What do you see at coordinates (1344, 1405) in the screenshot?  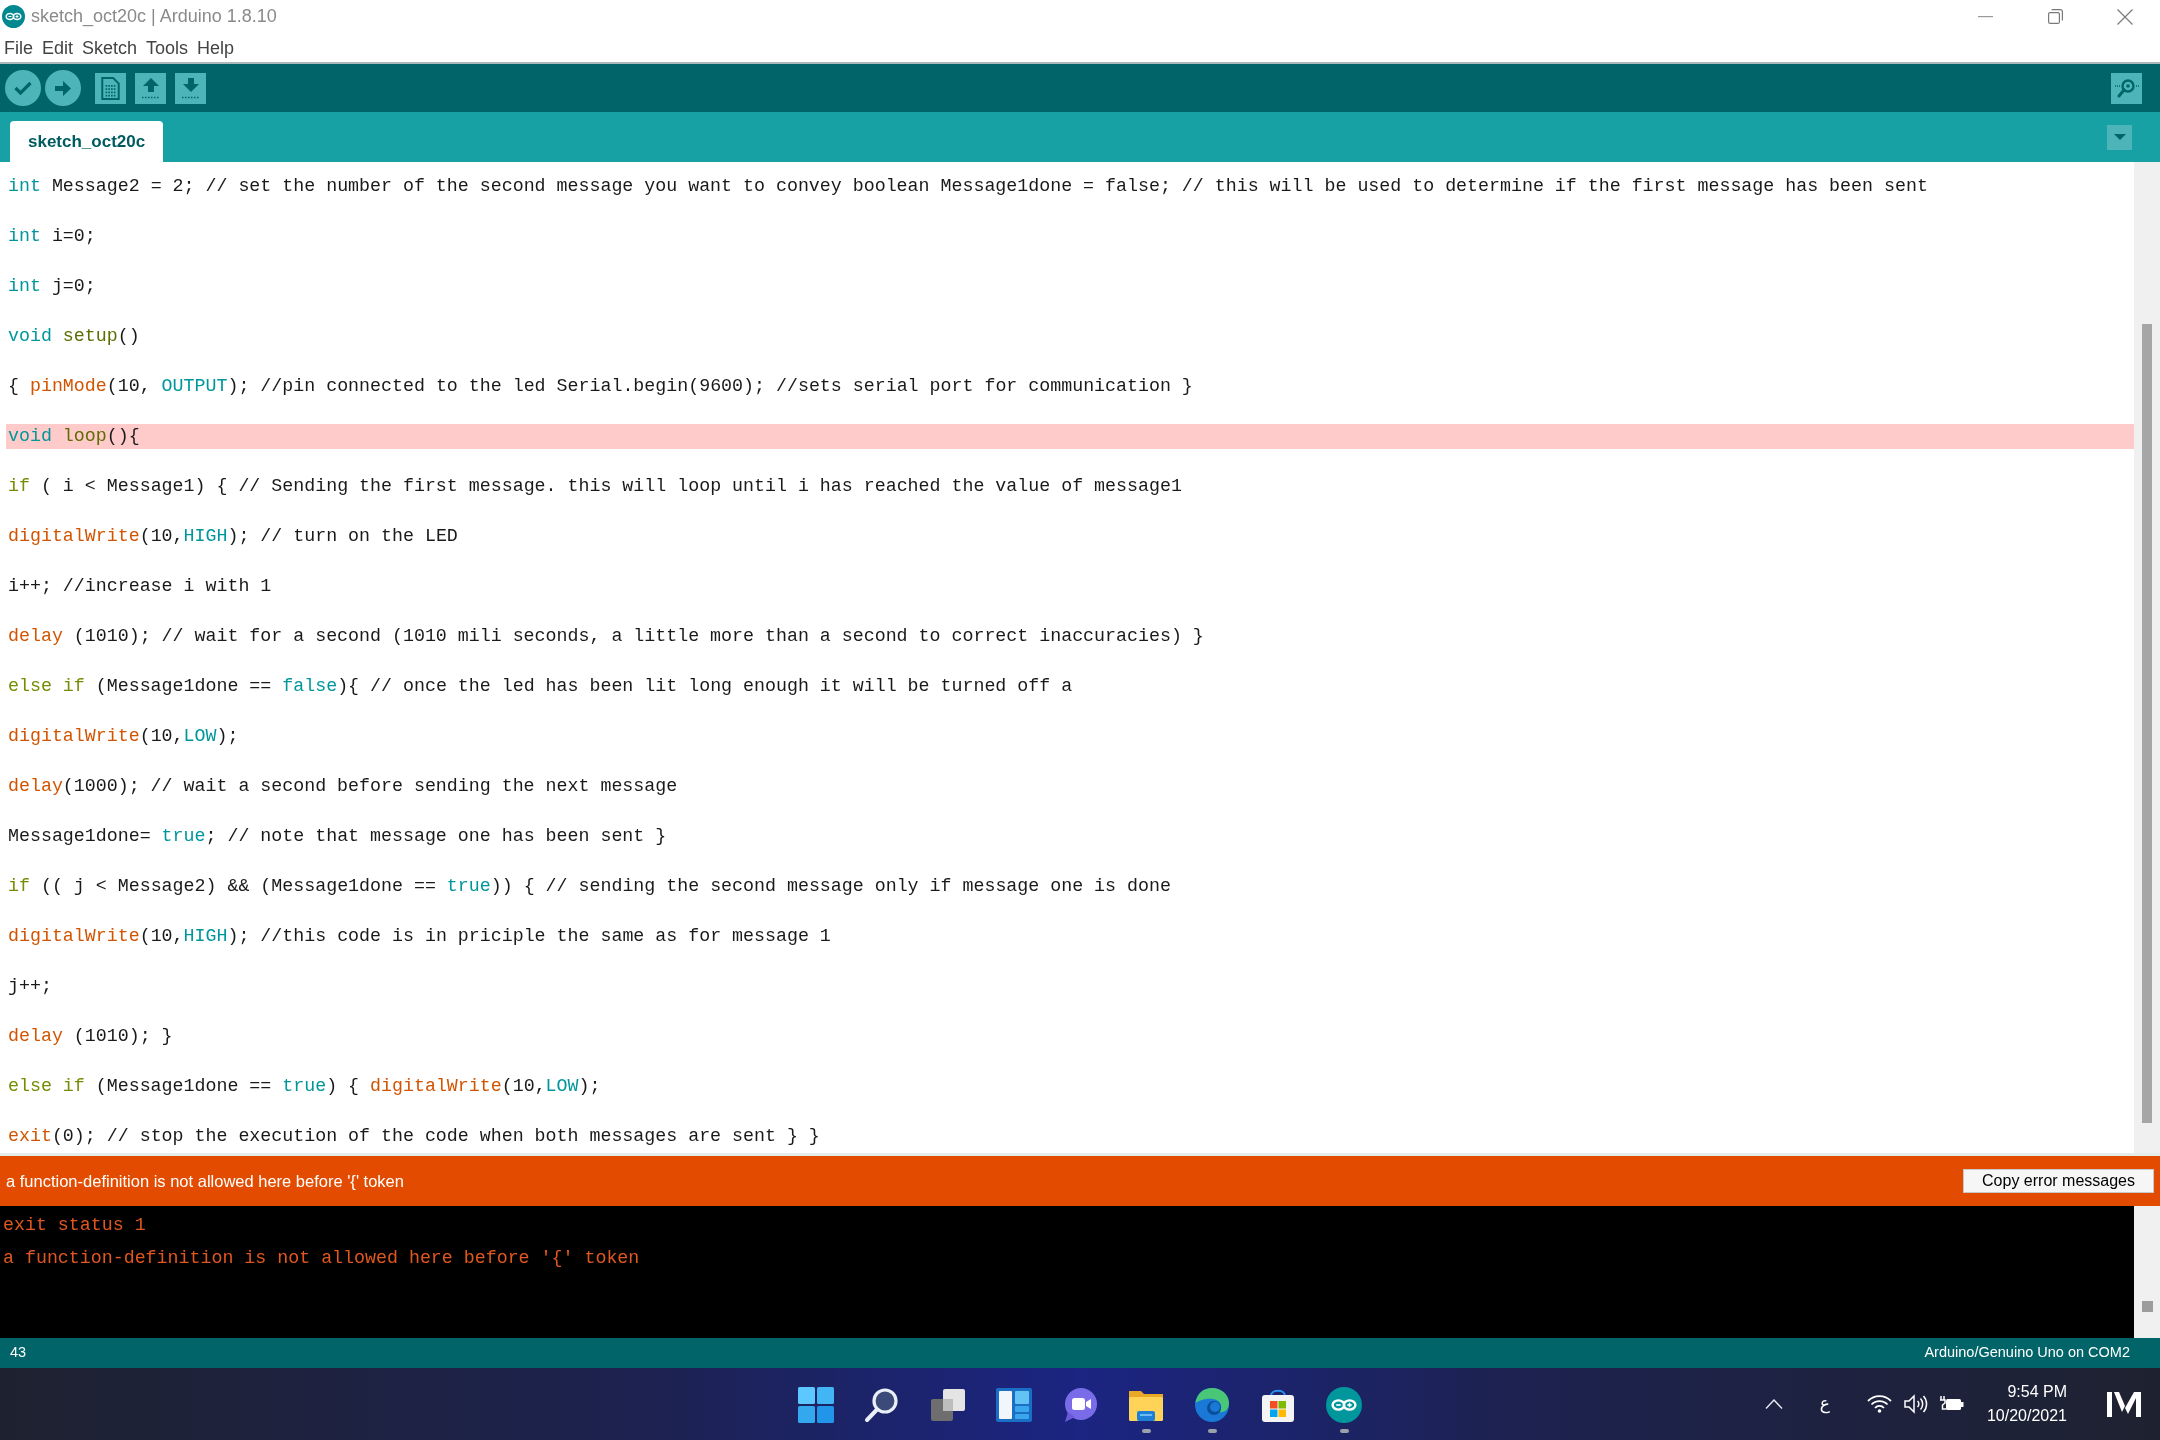 I see `infinity-logo-icon` at bounding box center [1344, 1405].